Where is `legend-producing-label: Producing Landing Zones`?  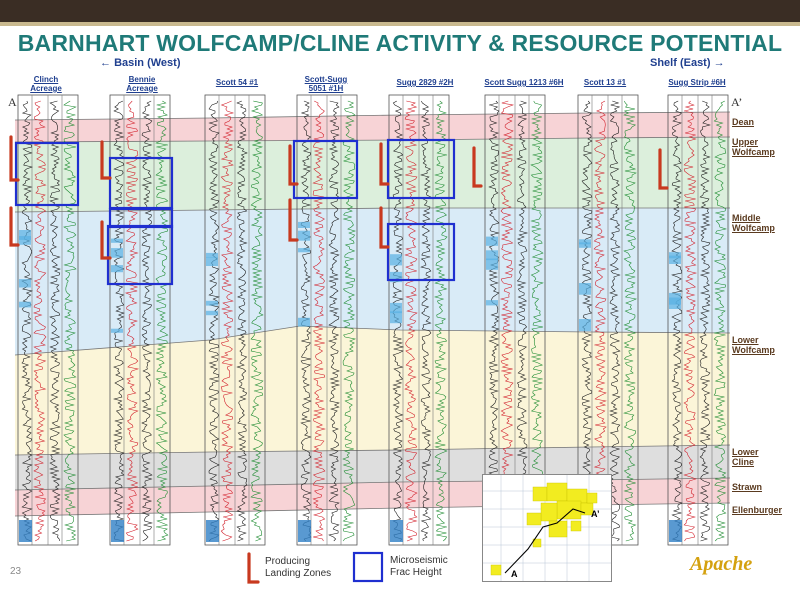
legend-producing-label: Producing Landing Zones is located at coordinates (298, 567).